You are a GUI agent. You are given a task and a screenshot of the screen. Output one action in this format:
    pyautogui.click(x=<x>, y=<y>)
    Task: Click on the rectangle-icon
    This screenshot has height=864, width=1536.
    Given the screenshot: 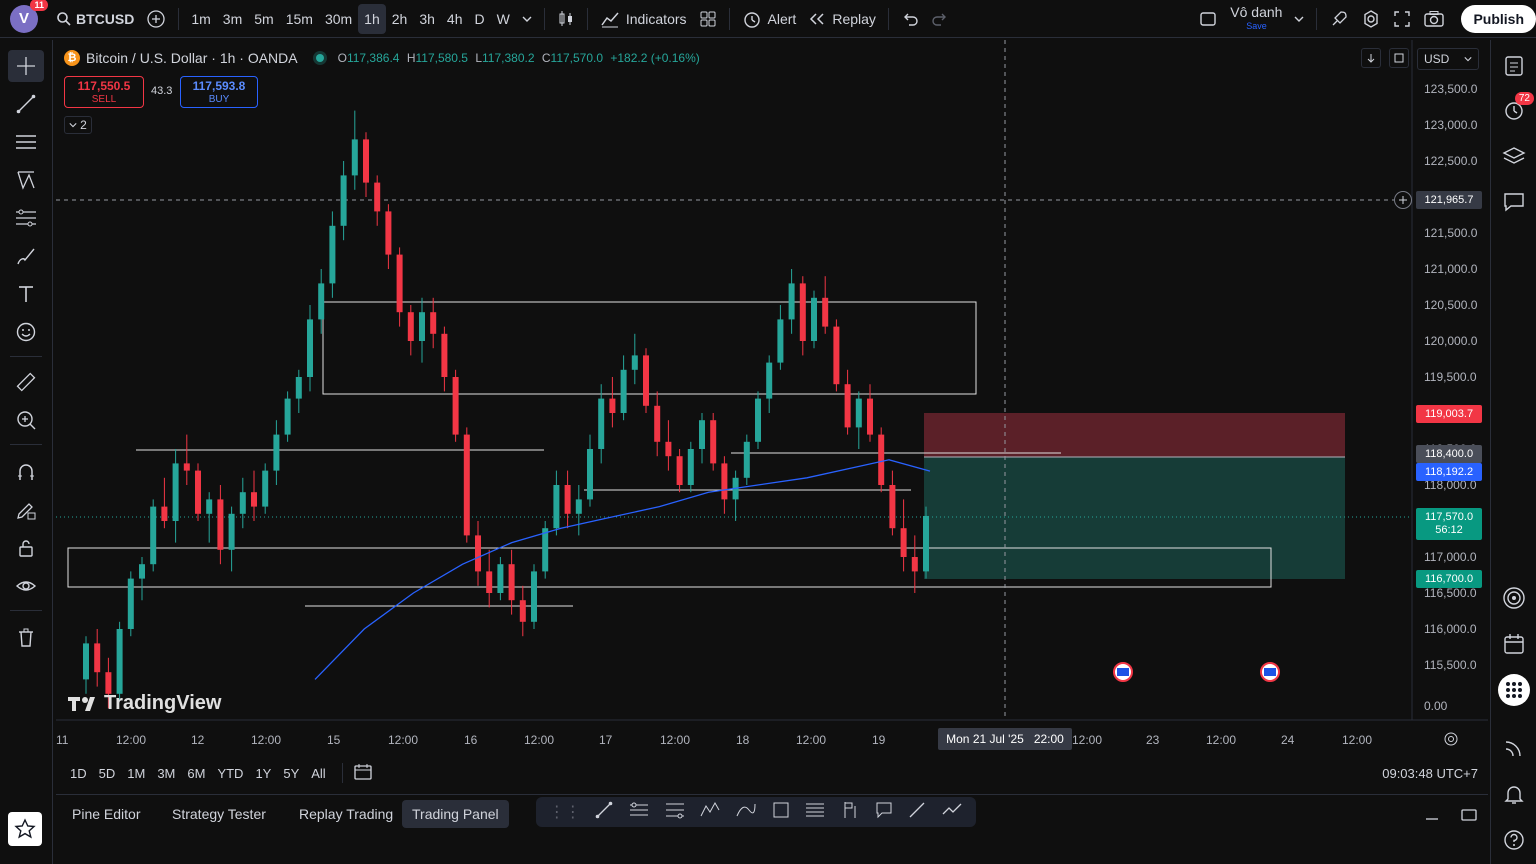 What is the action you would take?
    pyautogui.click(x=781, y=812)
    